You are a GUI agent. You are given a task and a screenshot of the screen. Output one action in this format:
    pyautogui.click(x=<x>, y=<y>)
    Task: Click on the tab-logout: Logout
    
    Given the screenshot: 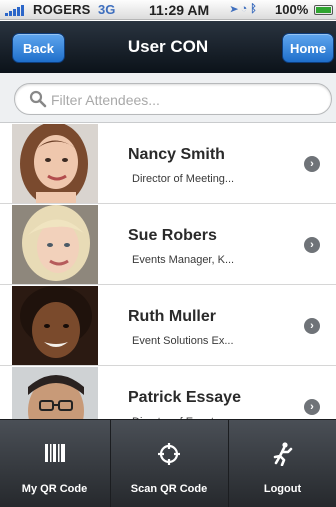 What is the action you would take?
    pyautogui.click(x=282, y=463)
    